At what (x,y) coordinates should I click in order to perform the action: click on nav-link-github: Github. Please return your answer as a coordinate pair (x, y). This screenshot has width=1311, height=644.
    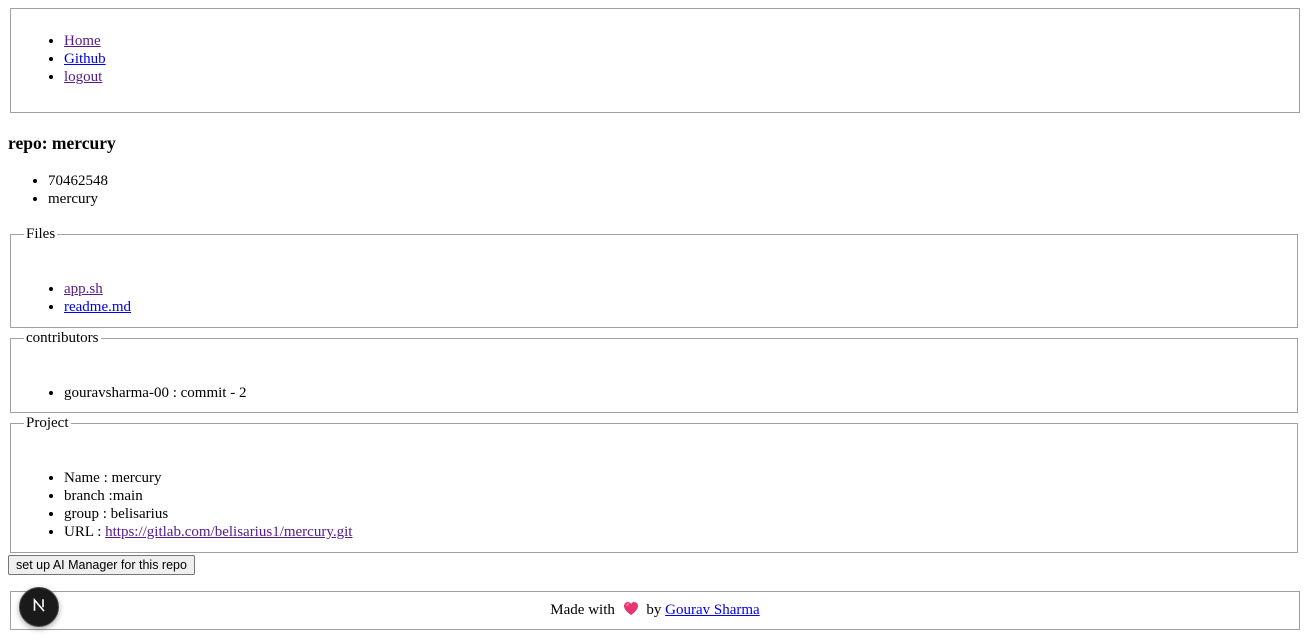
    Looking at the image, I should click on (85, 59).